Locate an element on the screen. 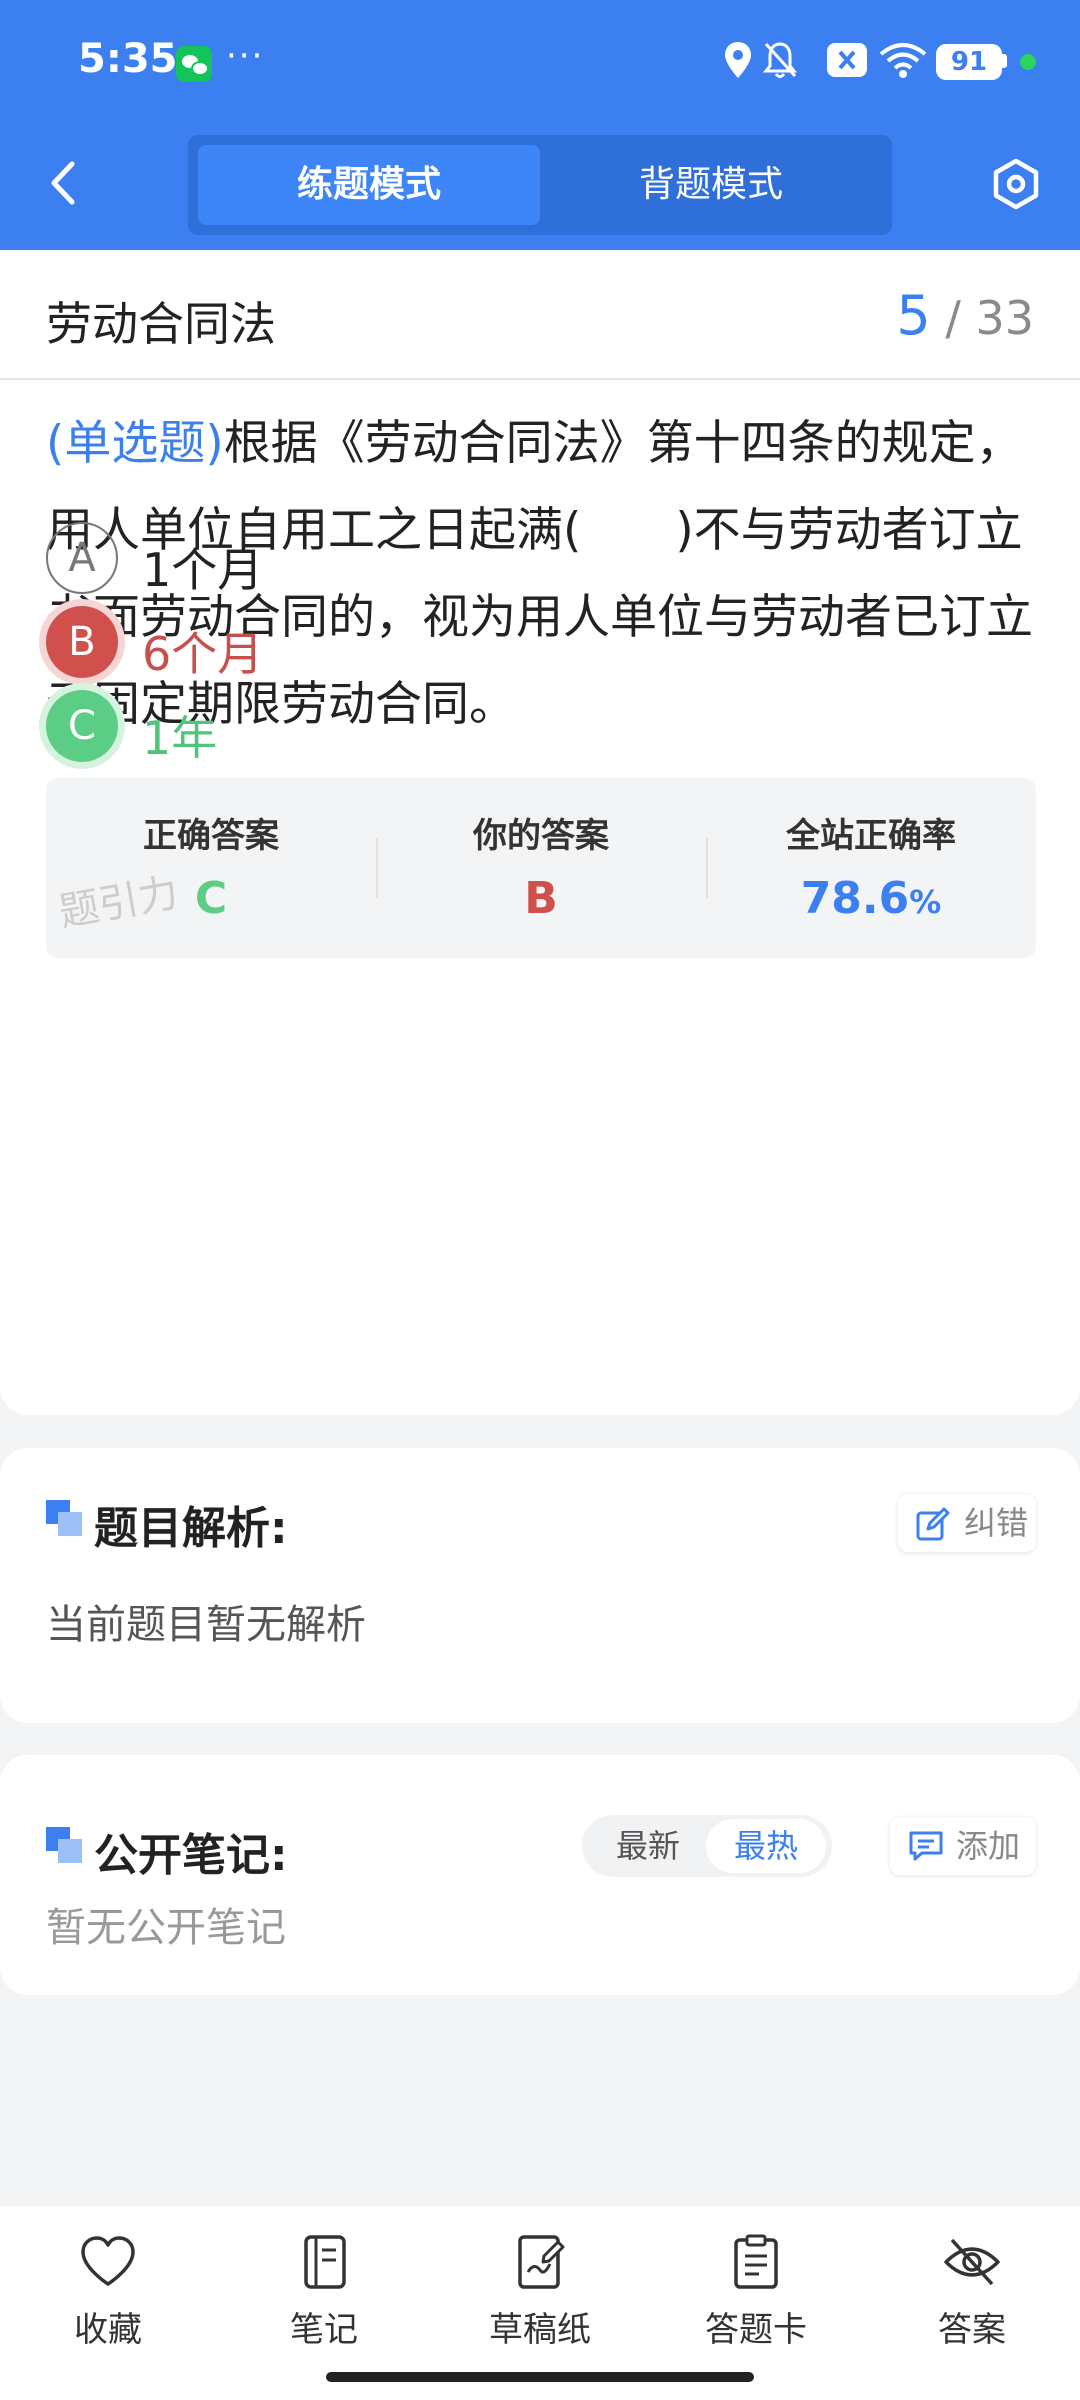 This screenshot has height=2400, width=1080. clipboard-icon is located at coordinates (756, 2261).